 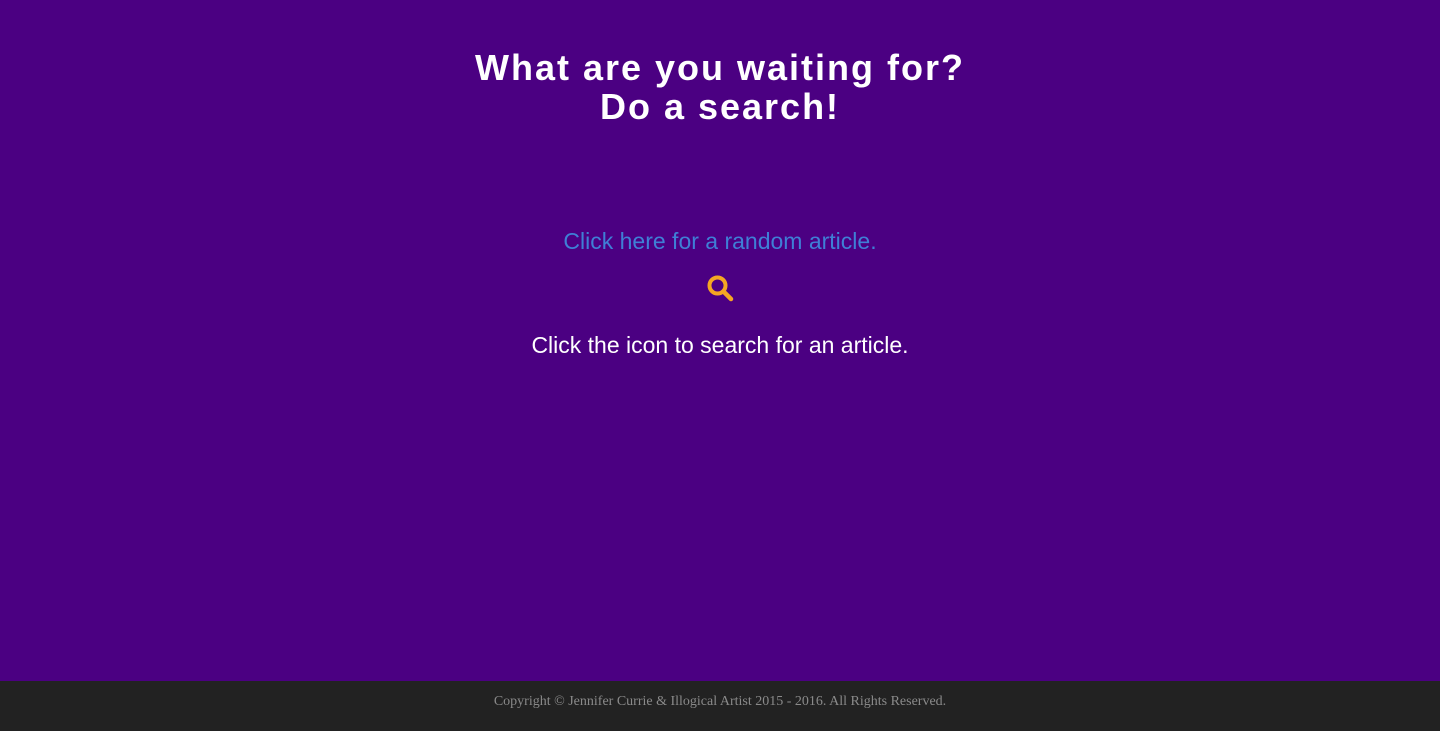 What do you see at coordinates (720, 106) in the screenshot?
I see `page-title-line-2: Do a search!` at bounding box center [720, 106].